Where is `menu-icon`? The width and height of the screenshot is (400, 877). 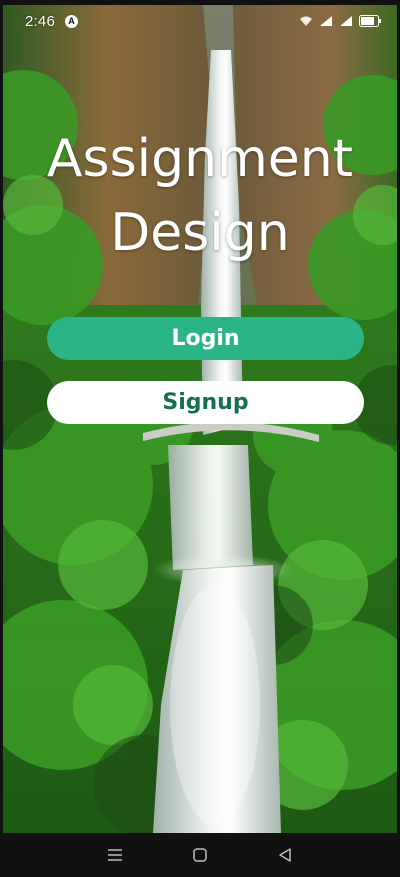
menu-icon is located at coordinates (115, 855).